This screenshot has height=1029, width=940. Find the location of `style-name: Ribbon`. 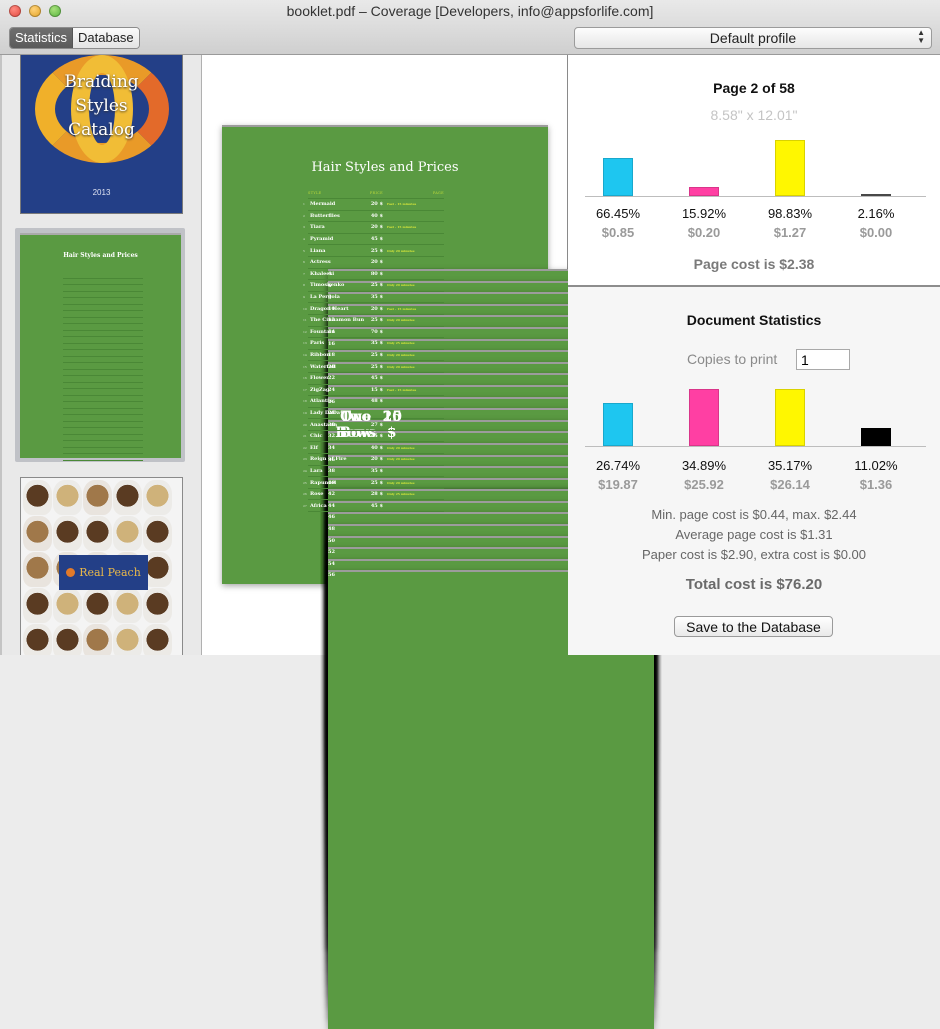

style-name: Ribbon is located at coordinates (320, 355).